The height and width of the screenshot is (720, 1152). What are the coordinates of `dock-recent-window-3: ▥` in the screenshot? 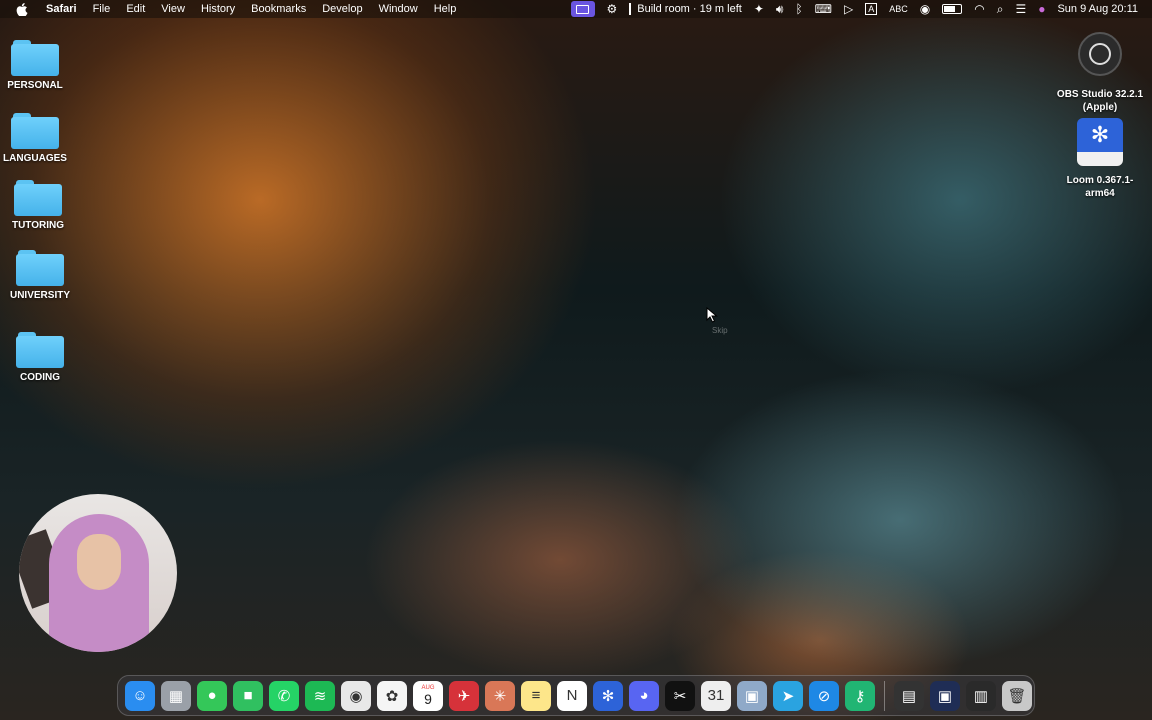 It's located at (981, 695).